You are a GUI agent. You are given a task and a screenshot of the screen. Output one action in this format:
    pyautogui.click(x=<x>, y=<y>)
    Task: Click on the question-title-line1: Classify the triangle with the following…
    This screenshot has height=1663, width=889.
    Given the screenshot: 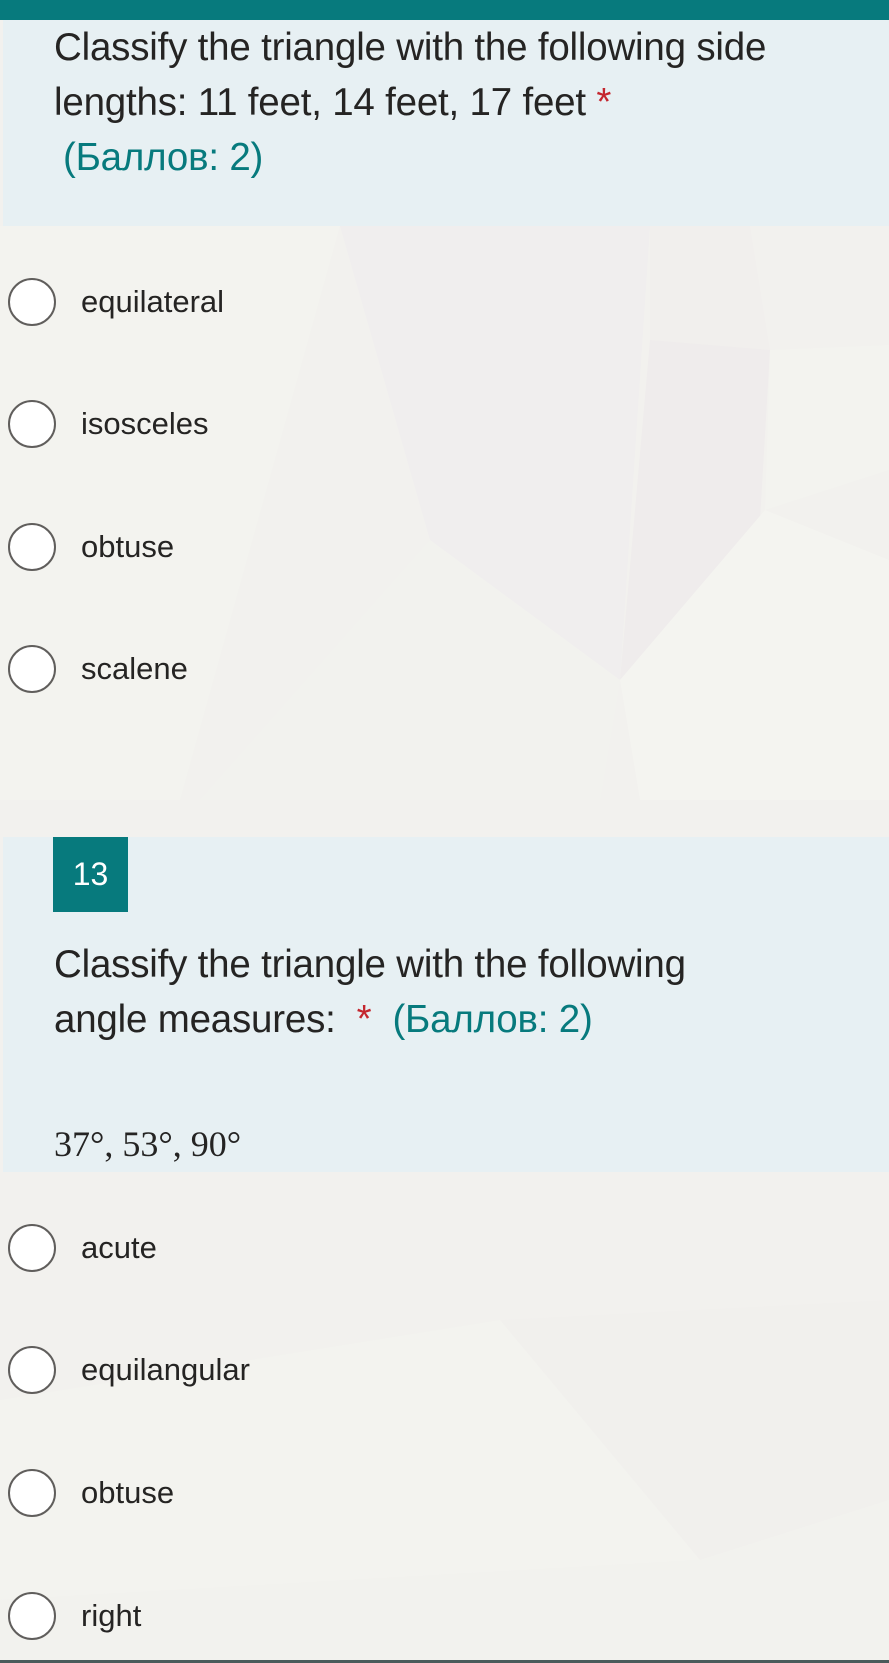 What is the action you would take?
    pyautogui.click(x=410, y=47)
    